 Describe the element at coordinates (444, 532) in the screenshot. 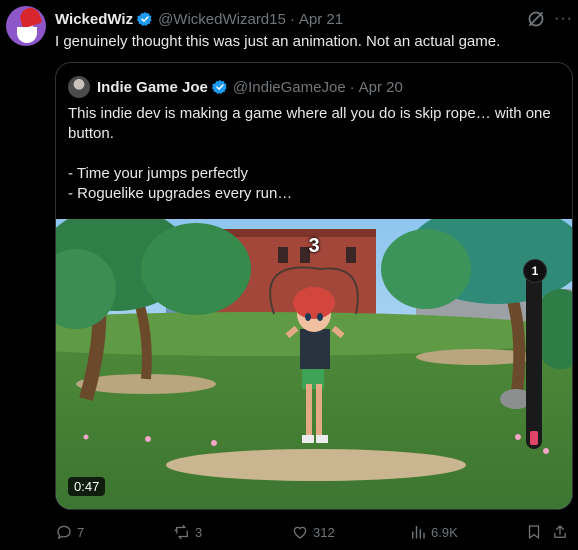

I see `views-count: 6.9K` at that location.